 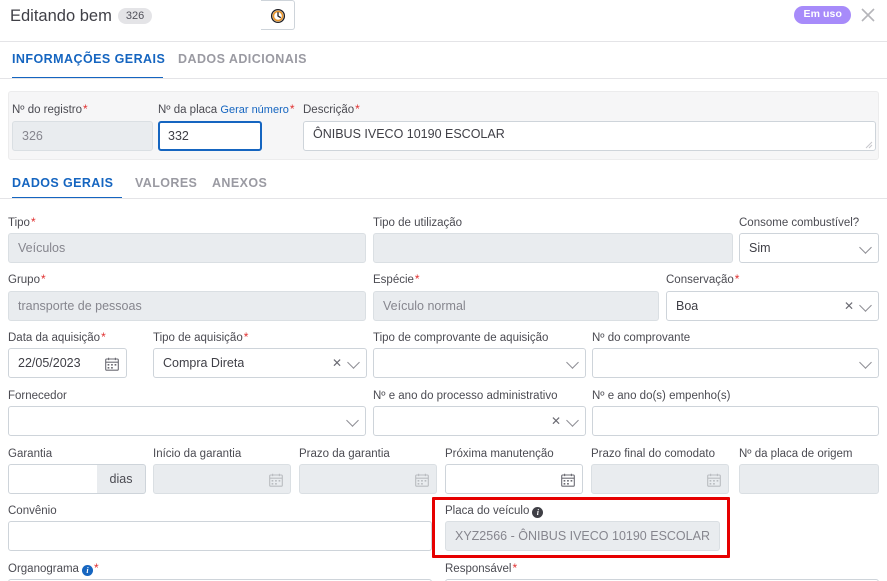 I want to click on prazo-garantia-input, so click(x=353, y=479).